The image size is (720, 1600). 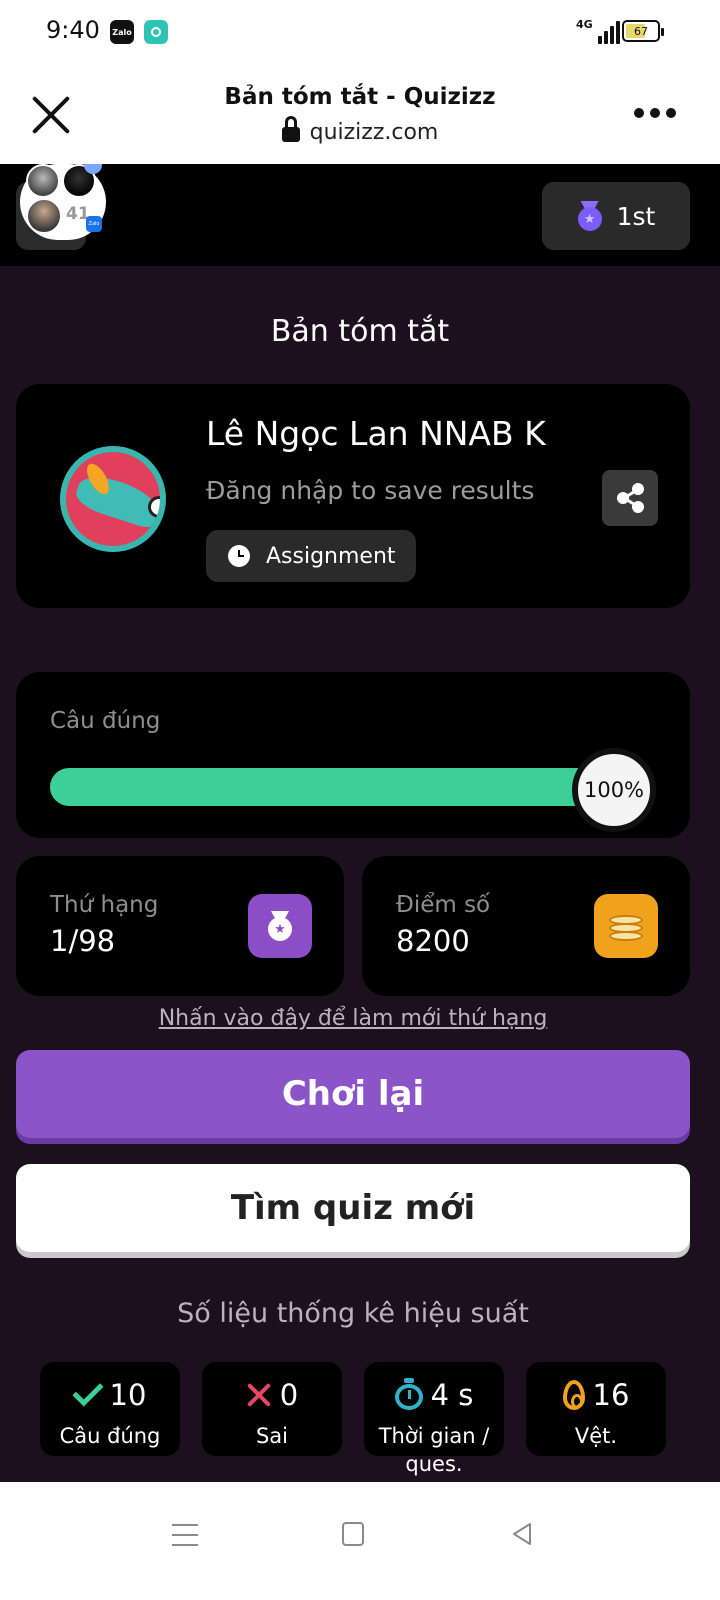 What do you see at coordinates (290, 129) in the screenshot?
I see `lock-icon` at bounding box center [290, 129].